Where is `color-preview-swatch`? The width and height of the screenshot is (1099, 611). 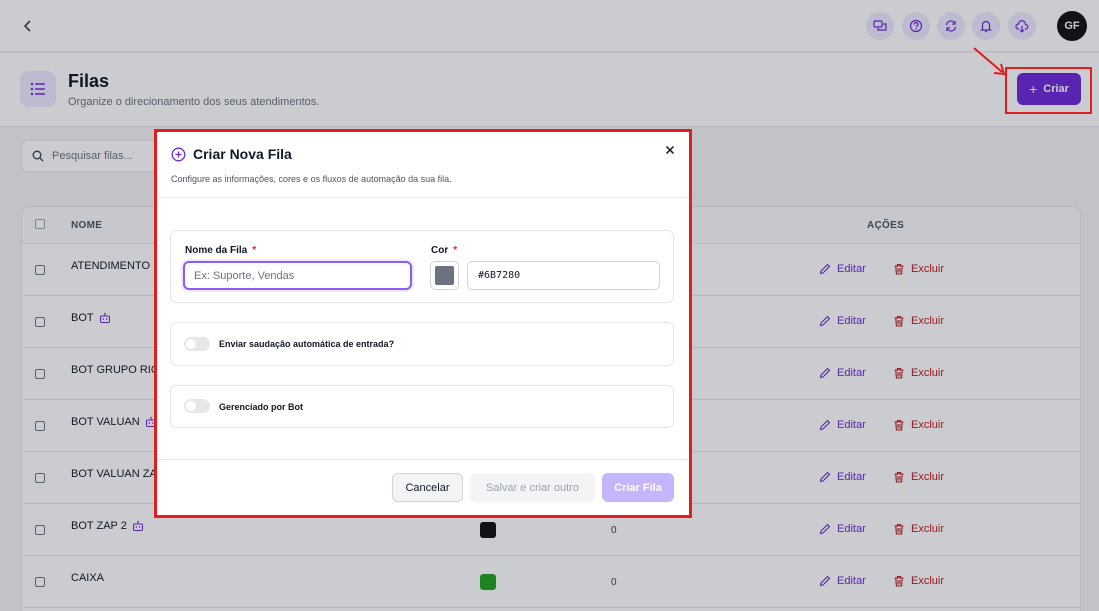 color-preview-swatch is located at coordinates (444, 275).